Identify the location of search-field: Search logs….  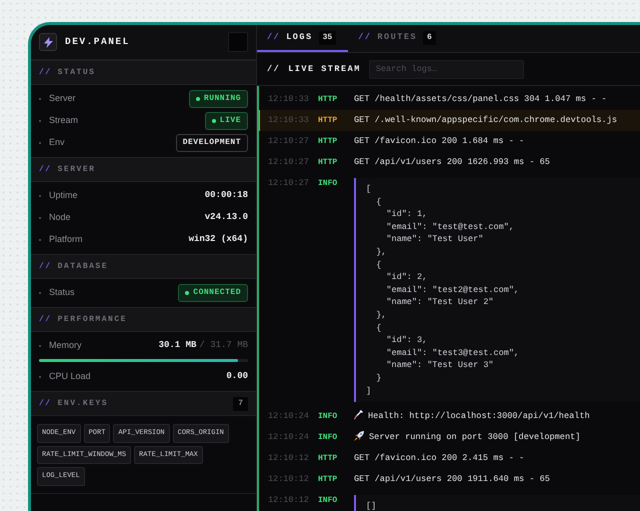
(446, 69).